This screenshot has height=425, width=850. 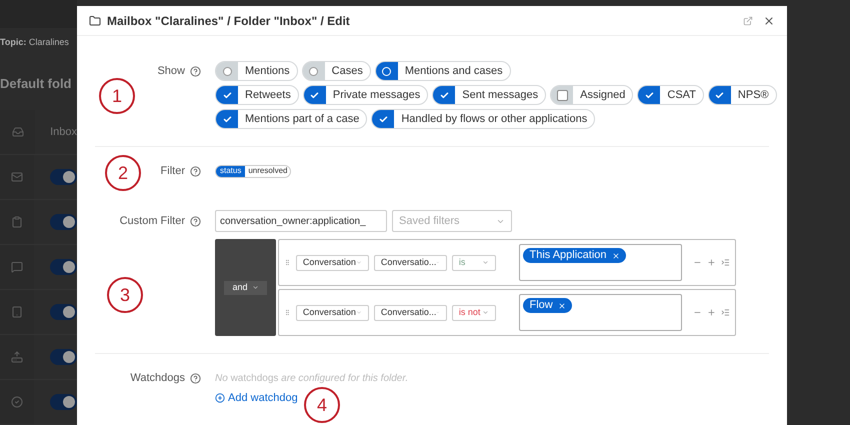 What do you see at coordinates (311, 379) in the screenshot?
I see `empty-note: No watchdogs are configured for this folder.` at bounding box center [311, 379].